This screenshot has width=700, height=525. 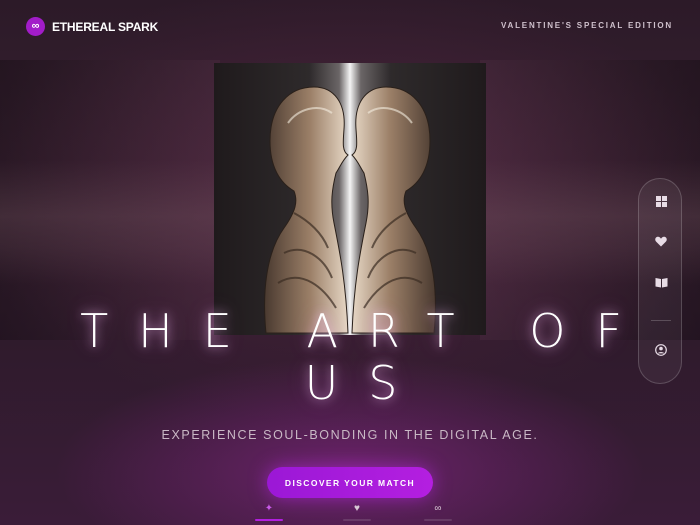 What do you see at coordinates (35, 26) in the screenshot?
I see `infinity-logo-icon: ∞` at bounding box center [35, 26].